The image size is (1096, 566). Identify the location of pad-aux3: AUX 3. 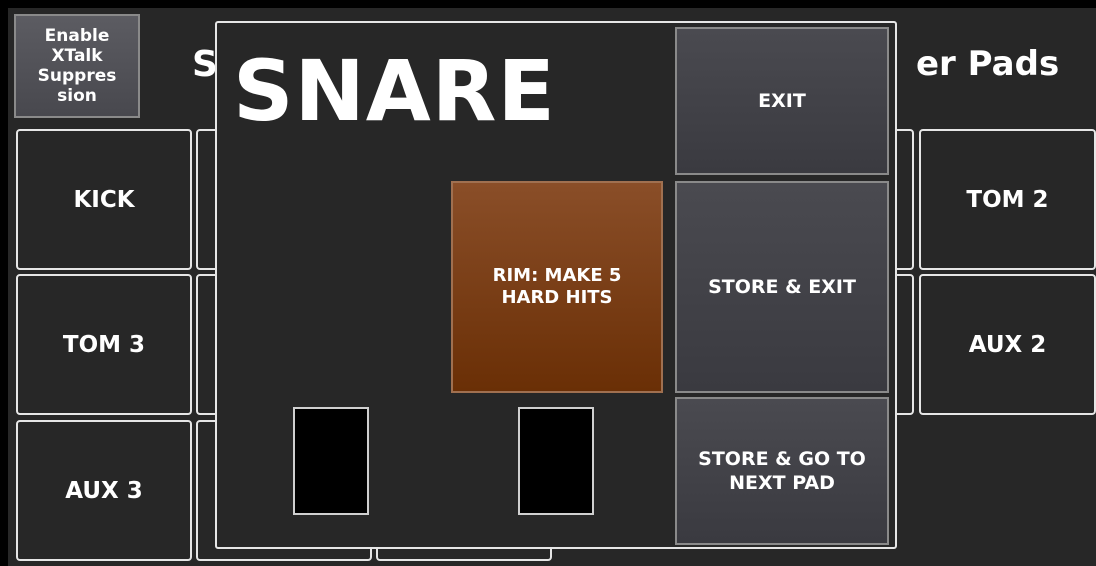
(104, 490).